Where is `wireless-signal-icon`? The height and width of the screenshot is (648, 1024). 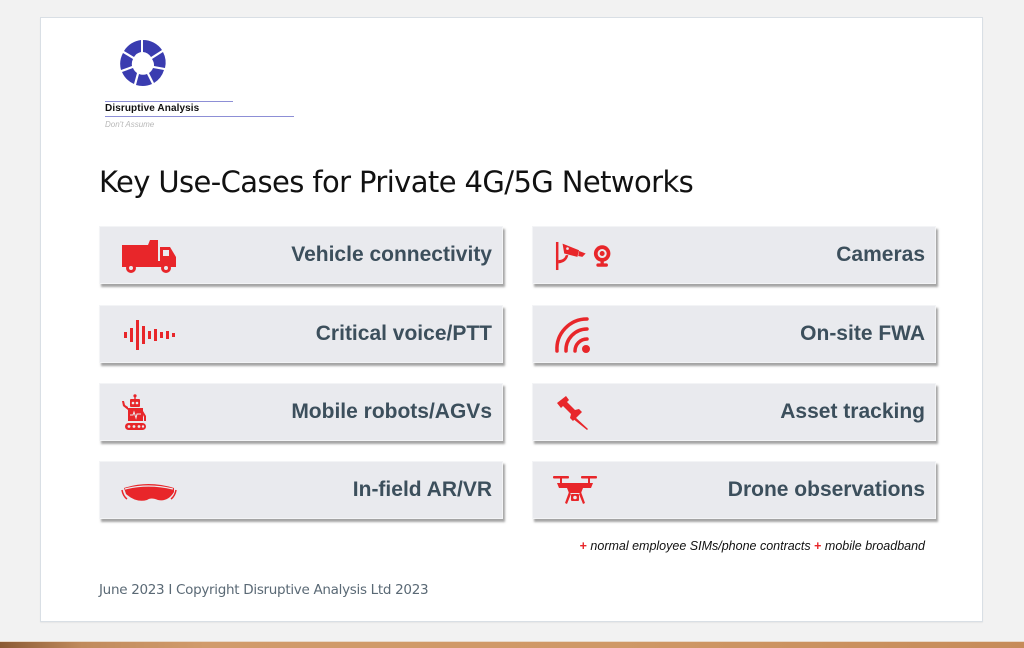 wireless-signal-icon is located at coordinates (572, 335).